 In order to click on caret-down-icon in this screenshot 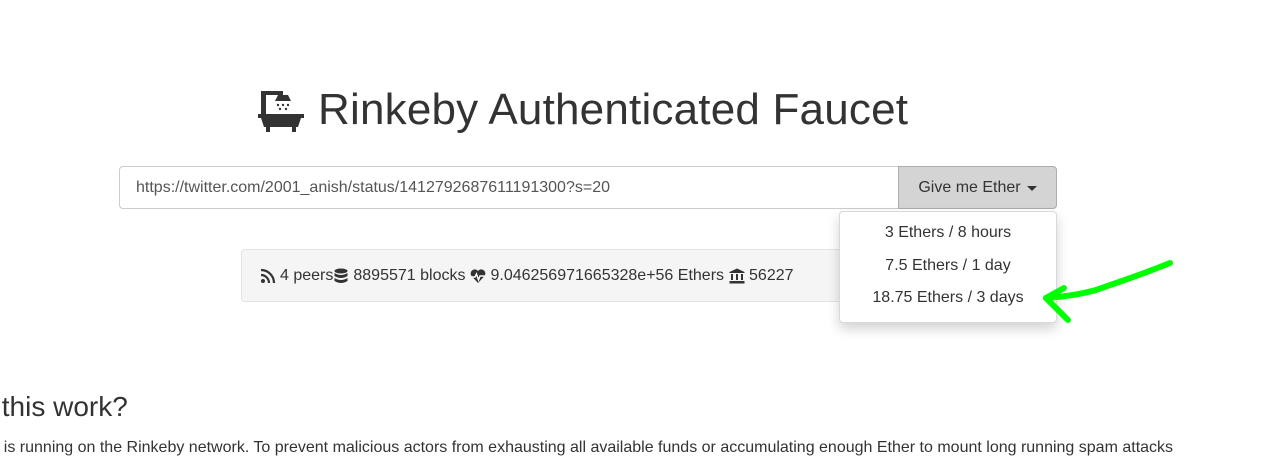, I will do `click(1031, 188)`.